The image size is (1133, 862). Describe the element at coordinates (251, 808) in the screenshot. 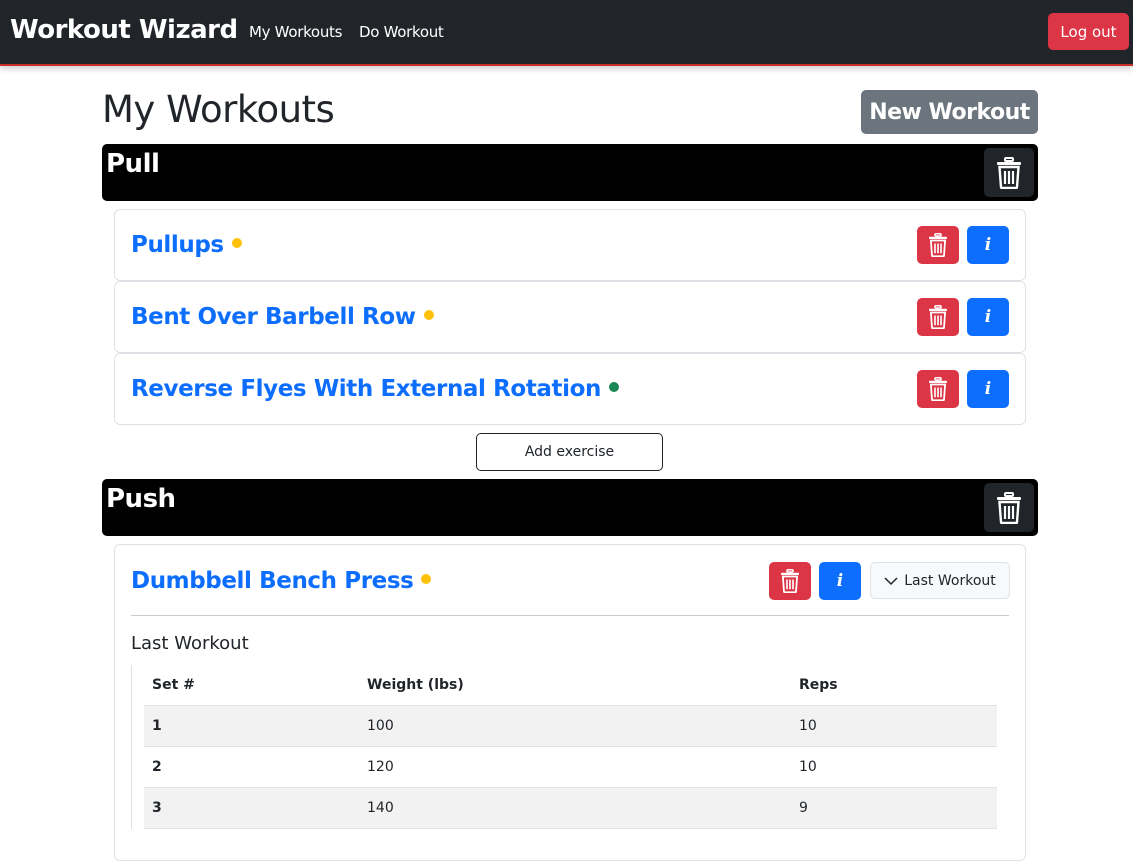

I see `set-number-cell: 3` at that location.